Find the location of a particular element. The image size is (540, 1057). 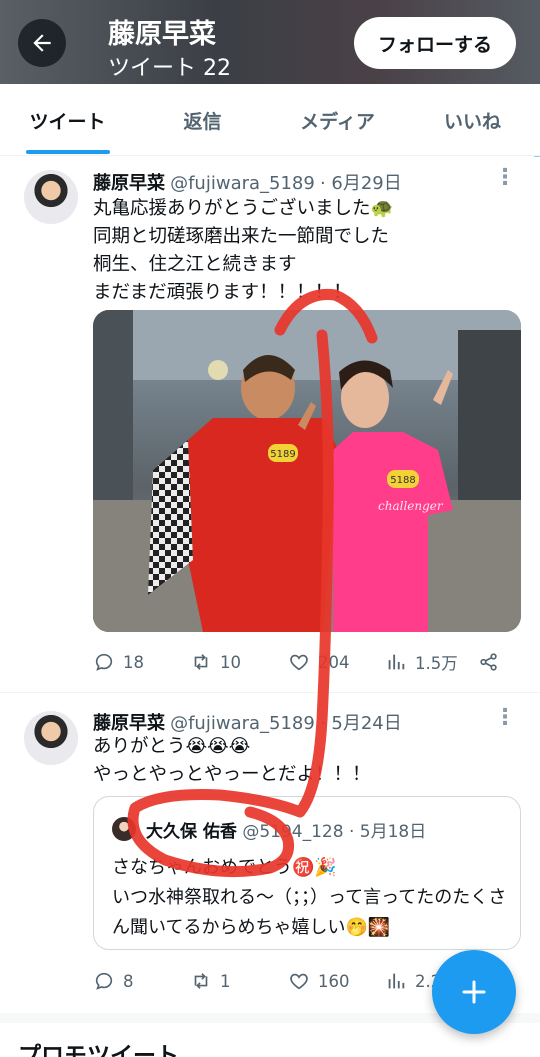

tweet-count: ツイート 22 is located at coordinates (169, 68).